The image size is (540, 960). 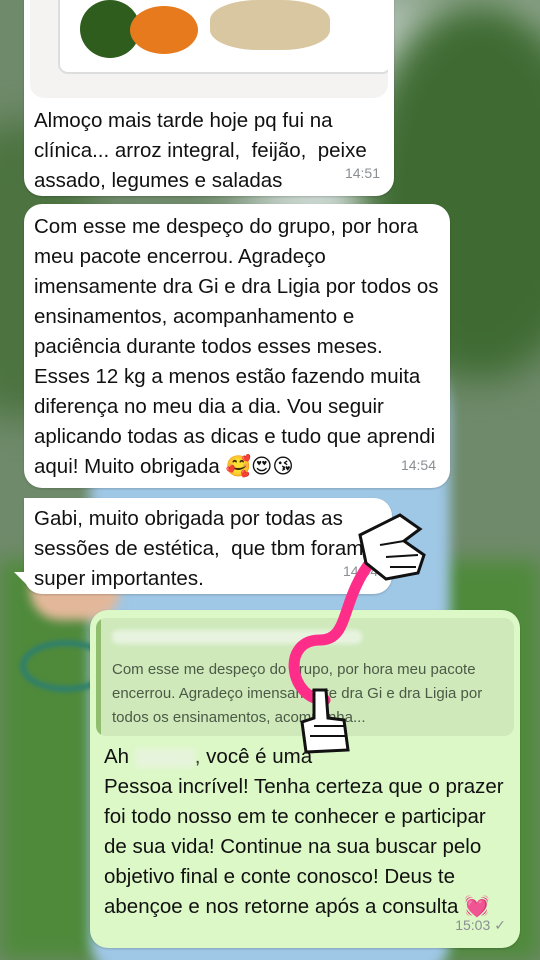 I want to click on quote-bar, so click(x=98, y=677).